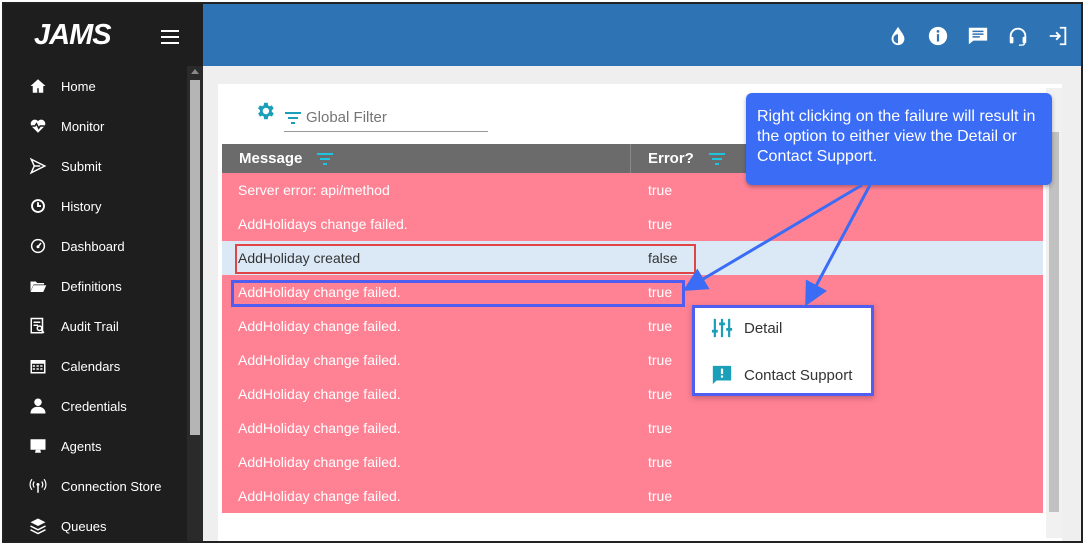 The width and height of the screenshot is (1087, 547). Describe the element at coordinates (722, 328) in the screenshot. I see `sliders-icon` at that location.